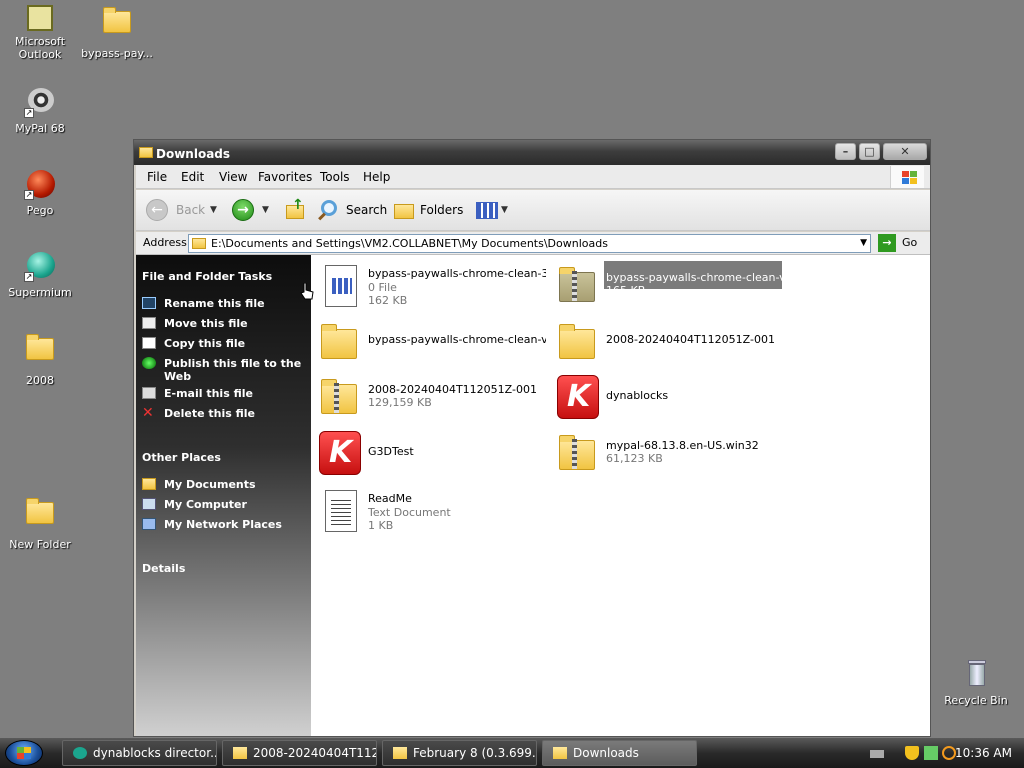 This screenshot has height=768, width=1024. I want to click on copy-icon, so click(149, 343).